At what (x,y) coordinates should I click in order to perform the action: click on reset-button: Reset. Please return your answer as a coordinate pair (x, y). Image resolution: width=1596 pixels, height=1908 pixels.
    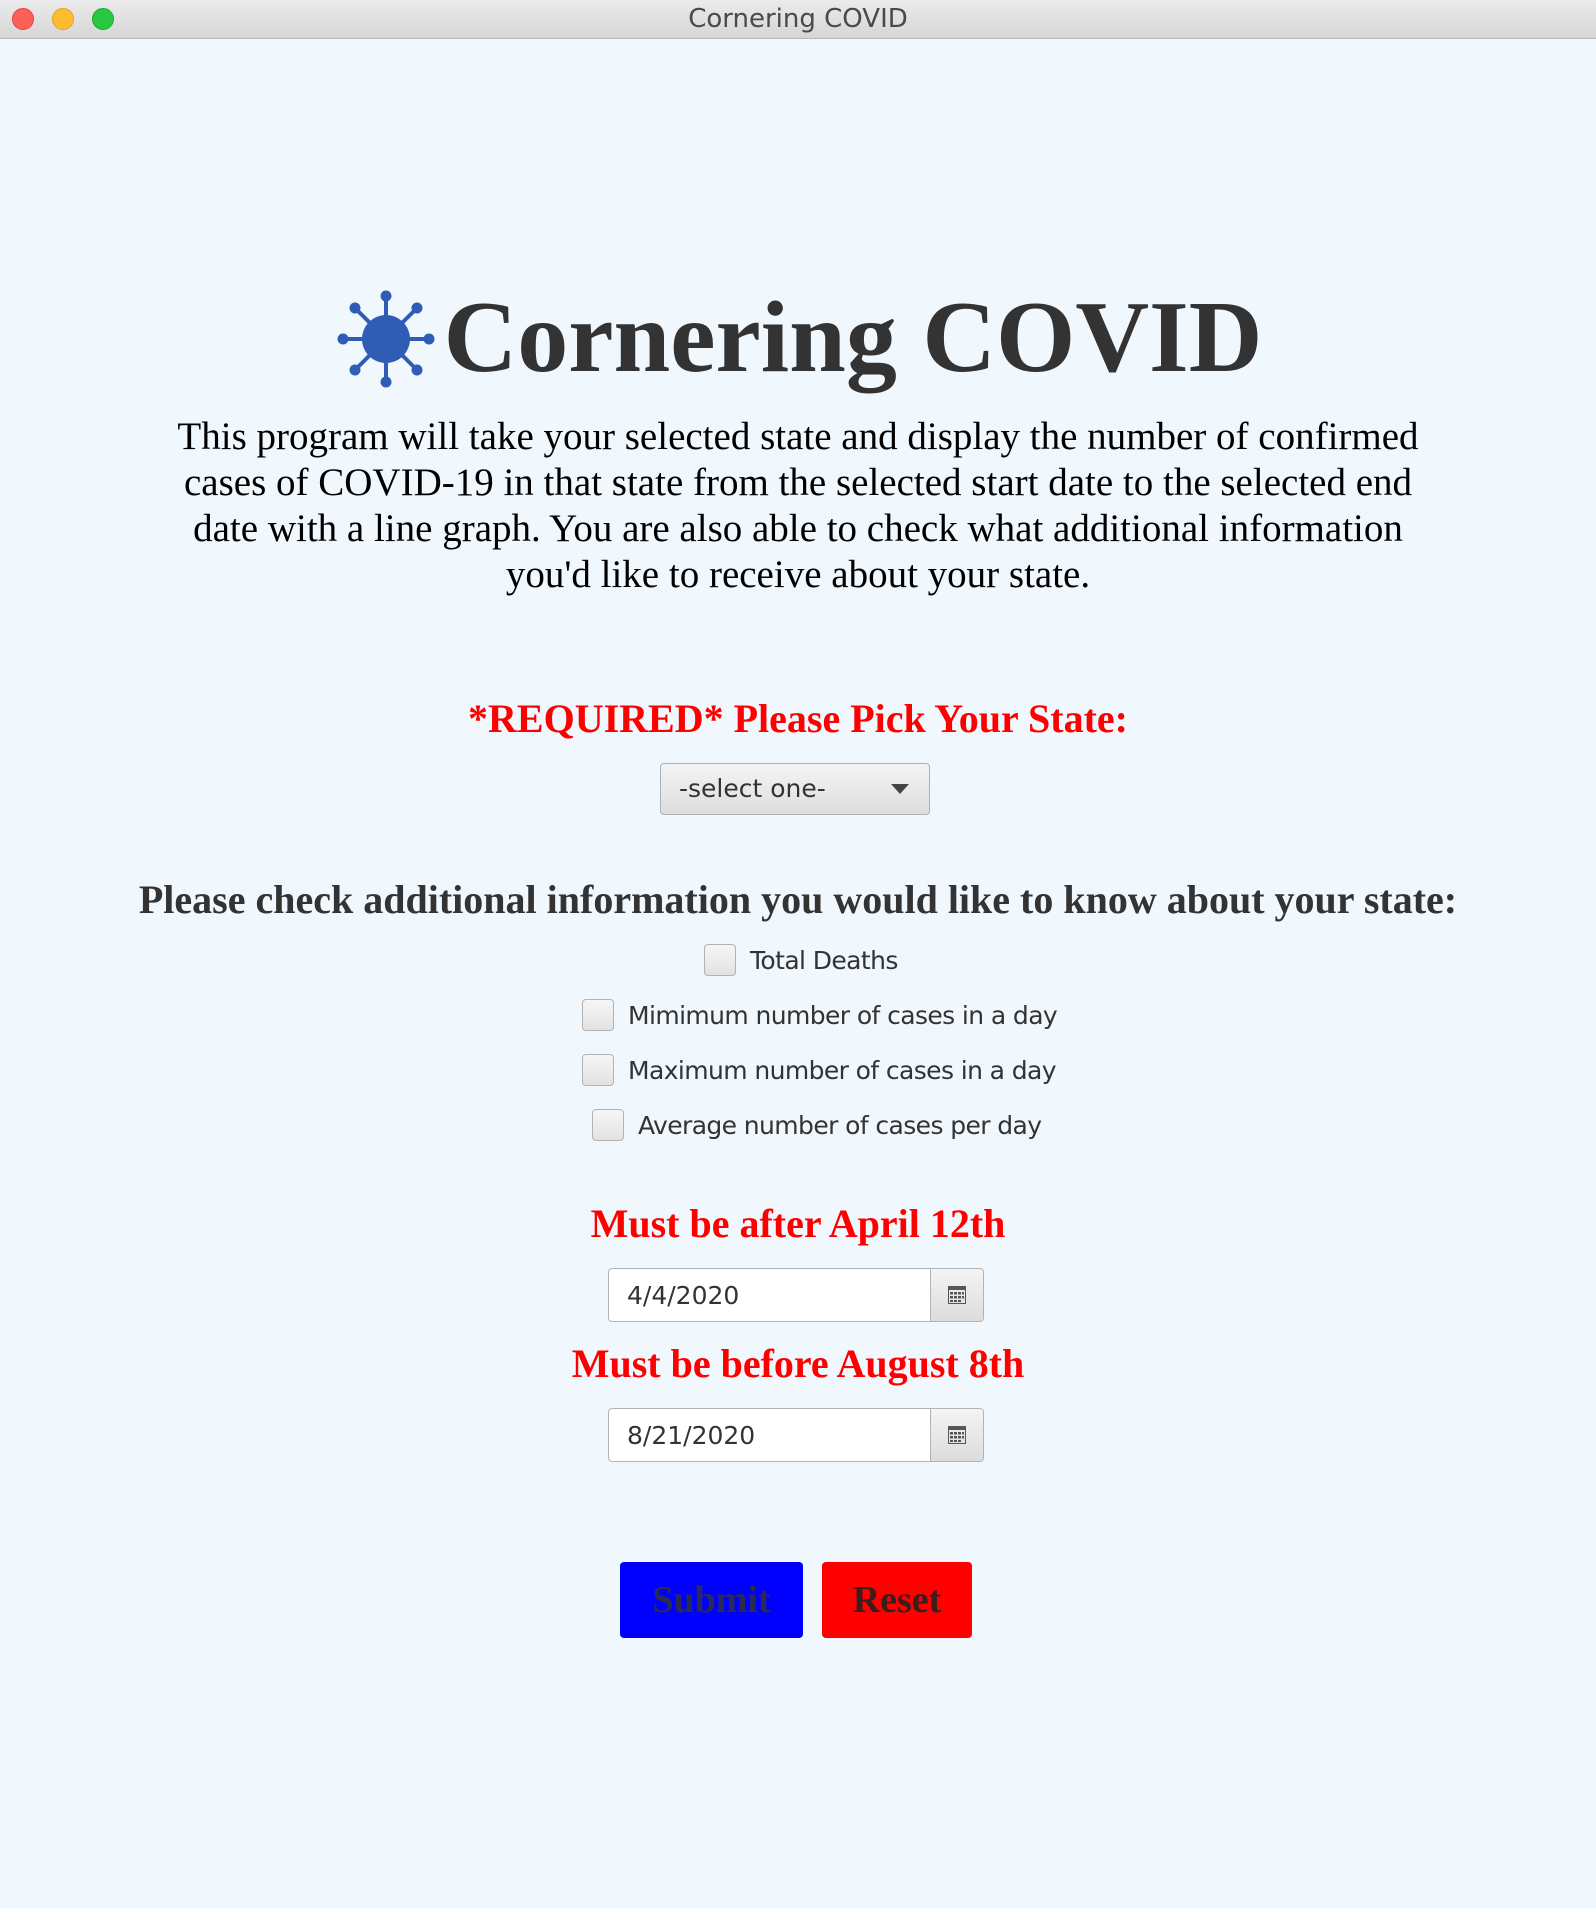
    Looking at the image, I should click on (897, 1600).